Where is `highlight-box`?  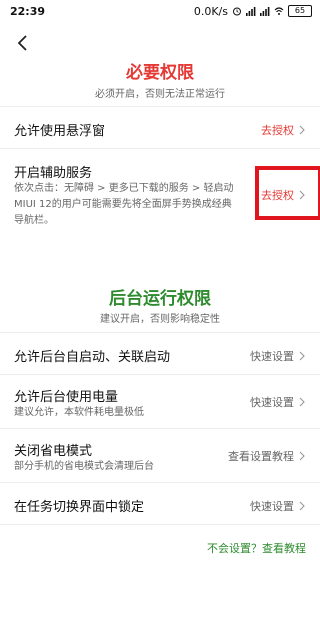
highlight-box is located at coordinates (287, 193).